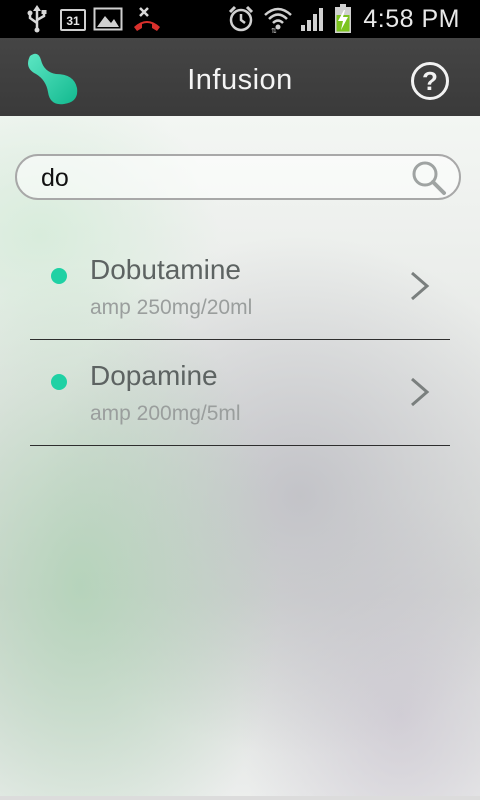 This screenshot has height=800, width=480. Describe the element at coordinates (37, 19) in the screenshot. I see `usb-icon` at that location.